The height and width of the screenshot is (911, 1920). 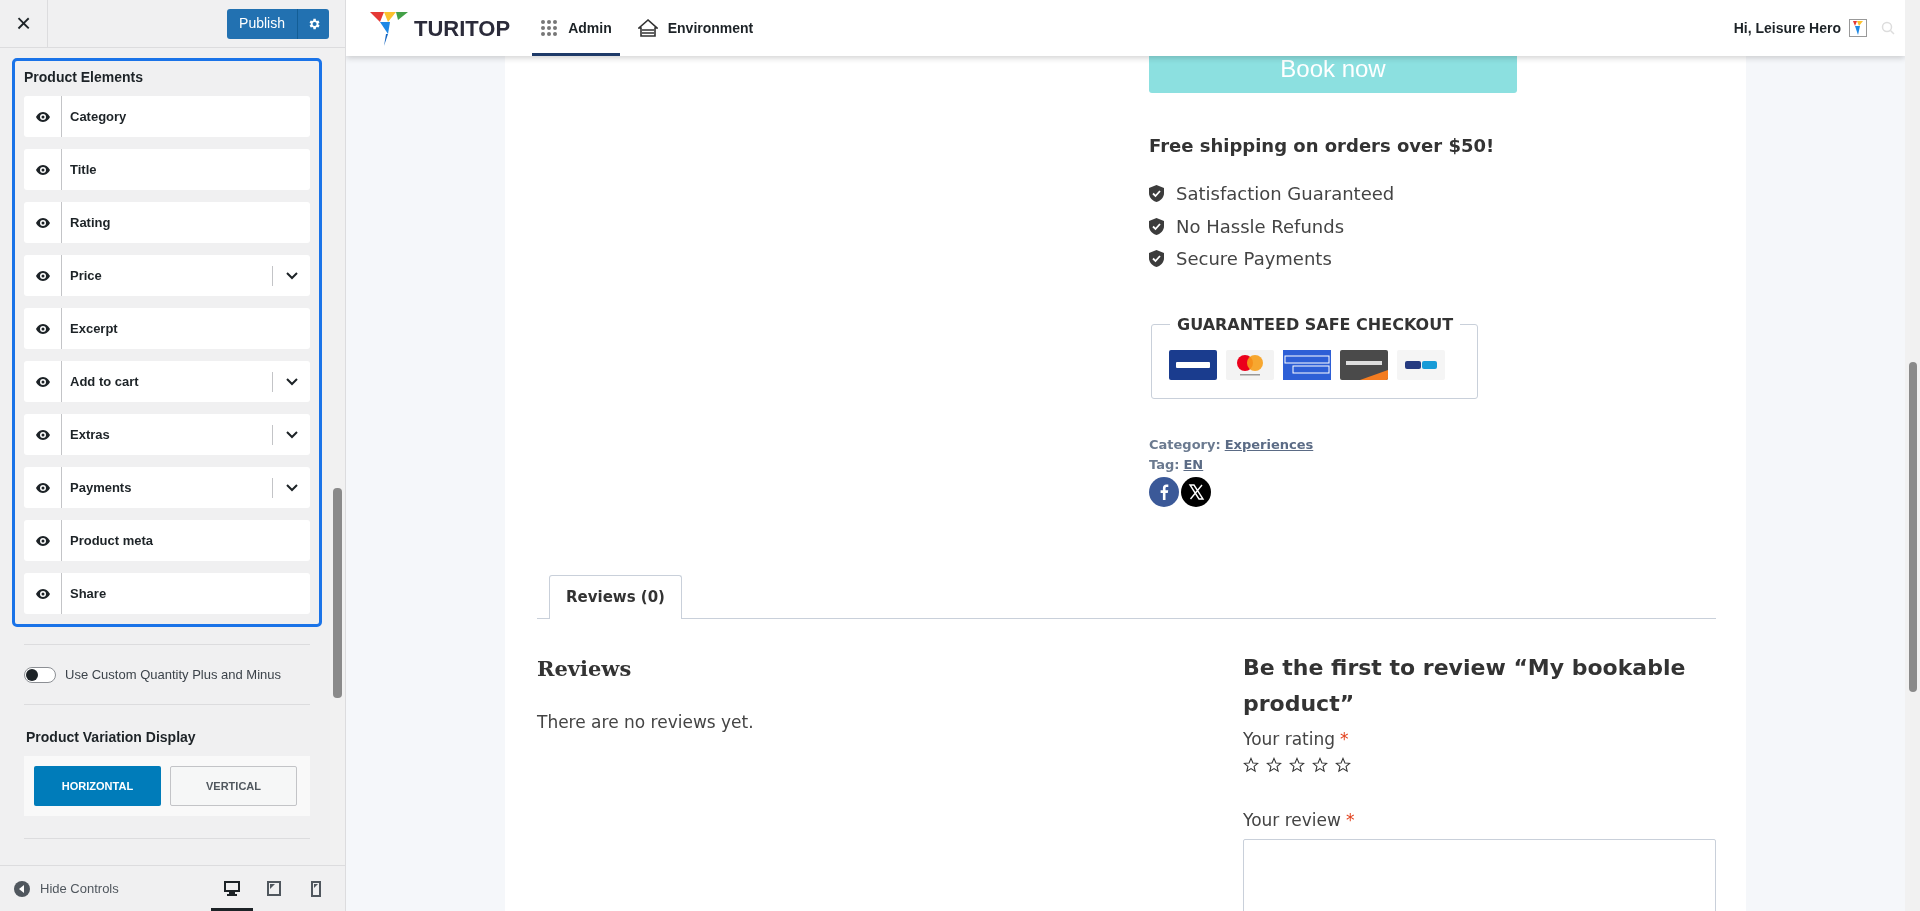 I want to click on form-heading: Be the first to review “My bookable product”, so click(x=1465, y=686).